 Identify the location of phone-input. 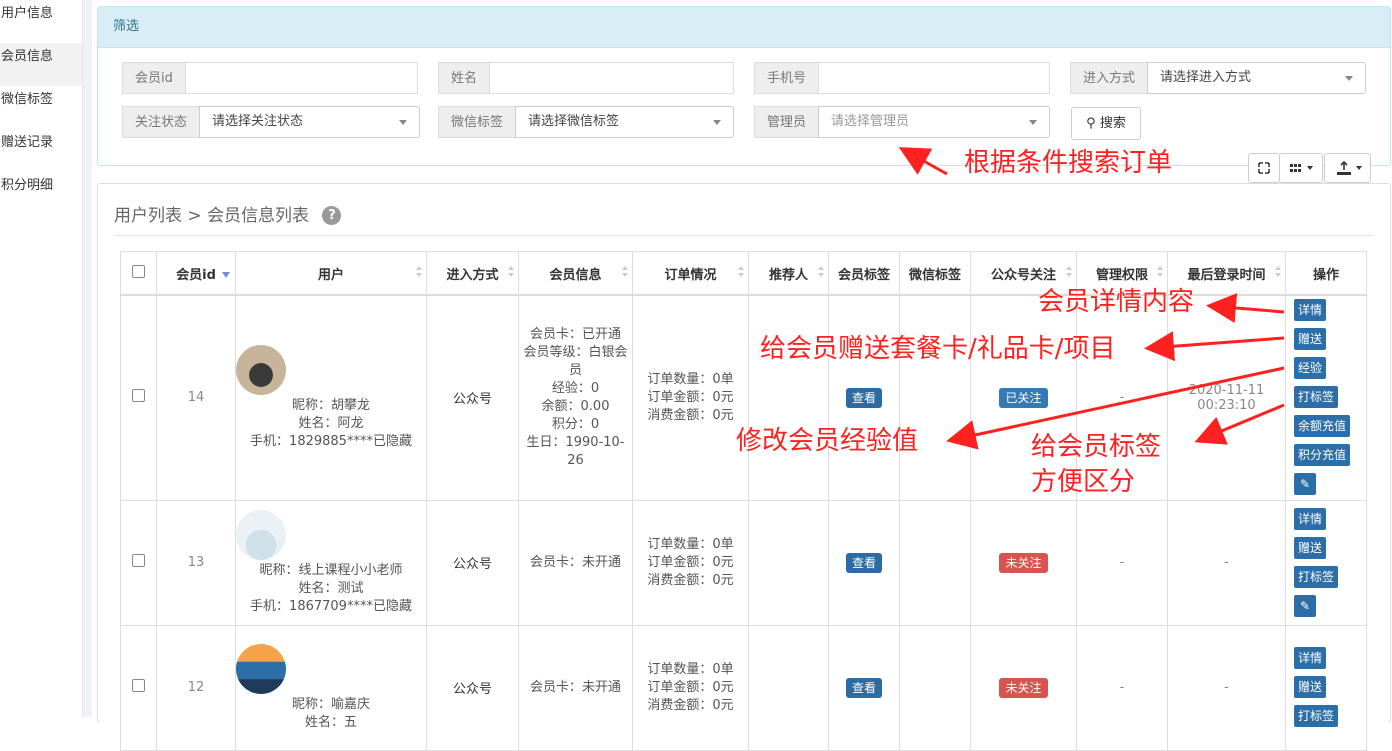
(934, 78).